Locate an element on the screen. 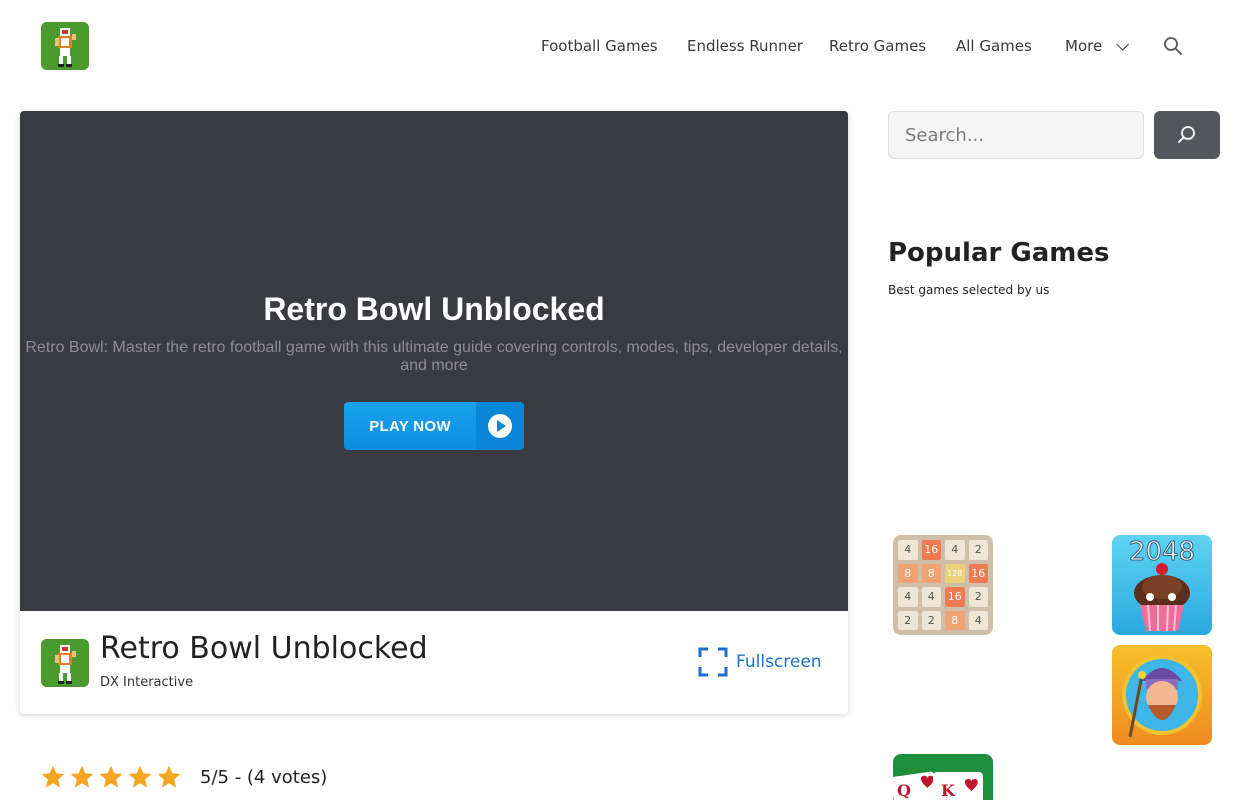 This screenshot has width=1240, height=800. nav-all-games: All Games is located at coordinates (994, 46).